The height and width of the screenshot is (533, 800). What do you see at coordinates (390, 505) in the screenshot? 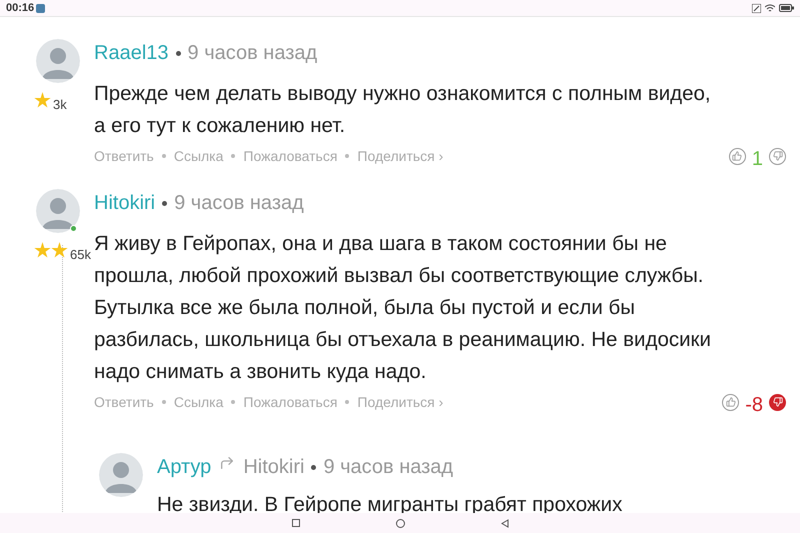
I see `comment-text: Не звизди. В Гейропе мигранты грабят прохожих` at bounding box center [390, 505].